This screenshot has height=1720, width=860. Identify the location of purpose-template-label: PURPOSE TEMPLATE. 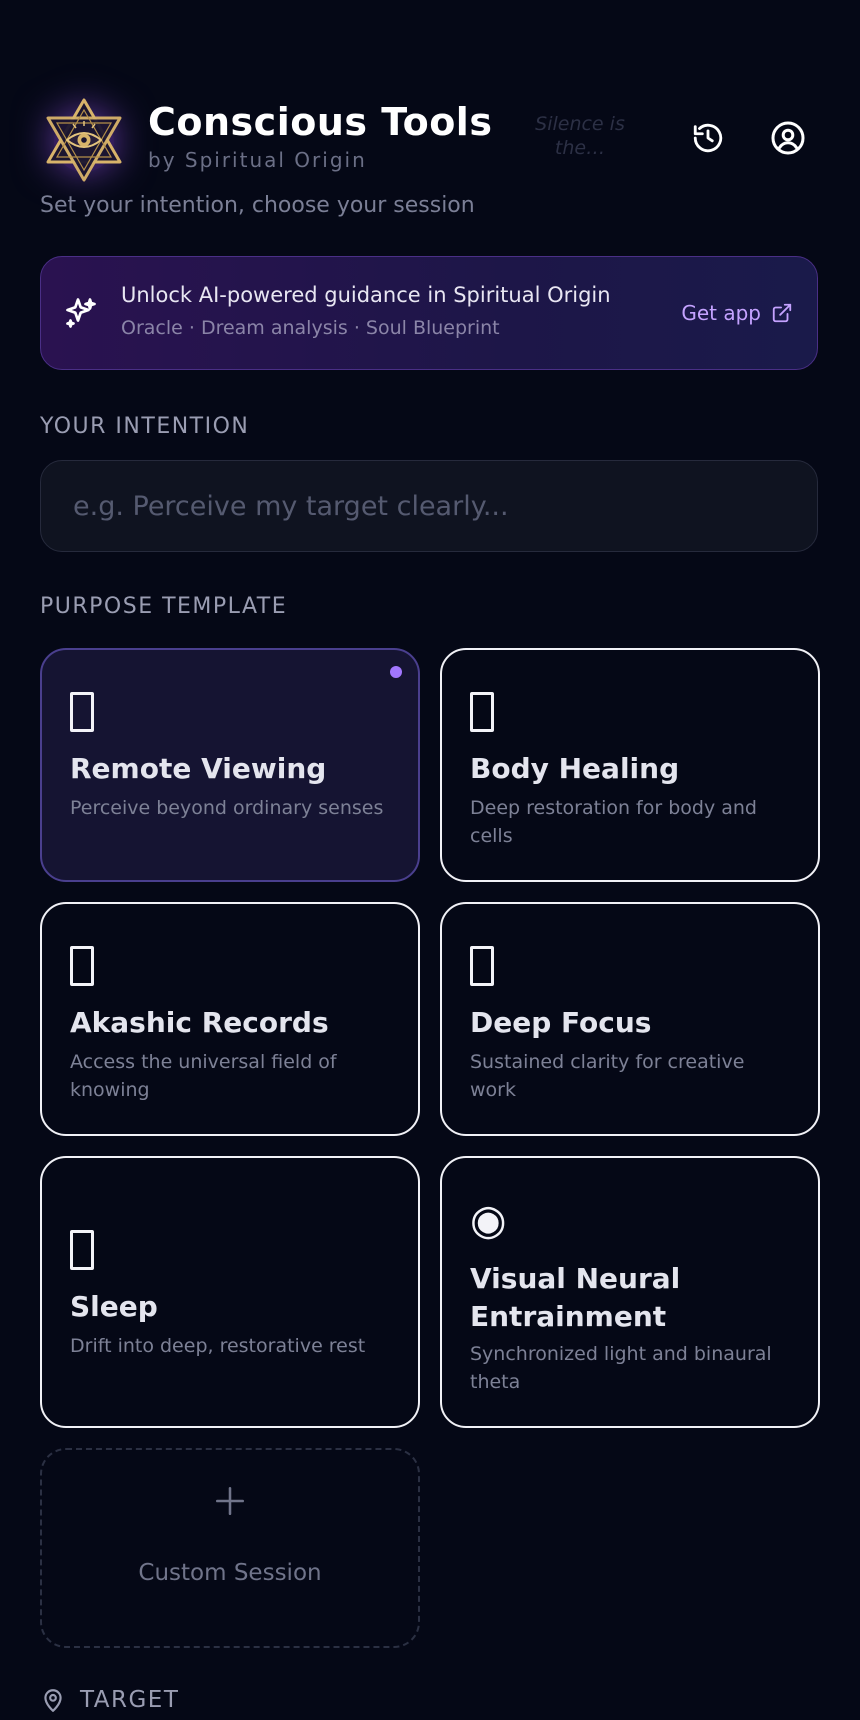
(164, 606).